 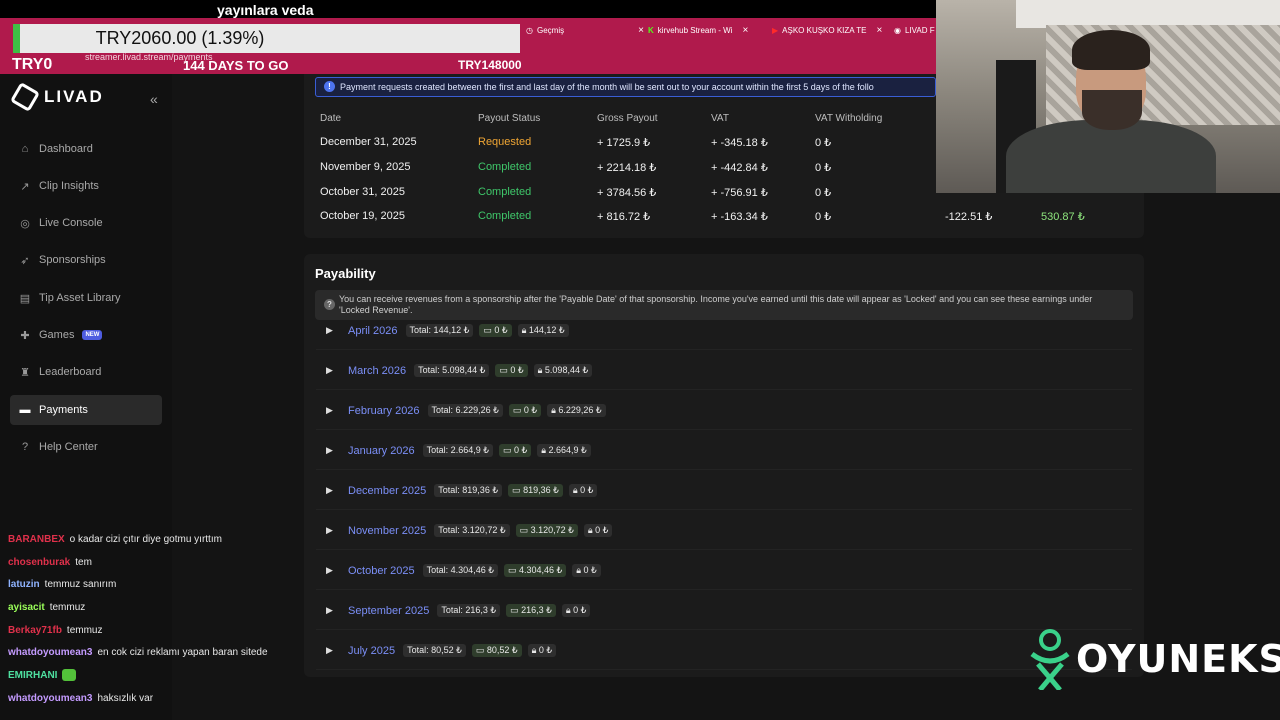 What do you see at coordinates (381, 571) in the screenshot?
I see `month-name: October 2025` at bounding box center [381, 571].